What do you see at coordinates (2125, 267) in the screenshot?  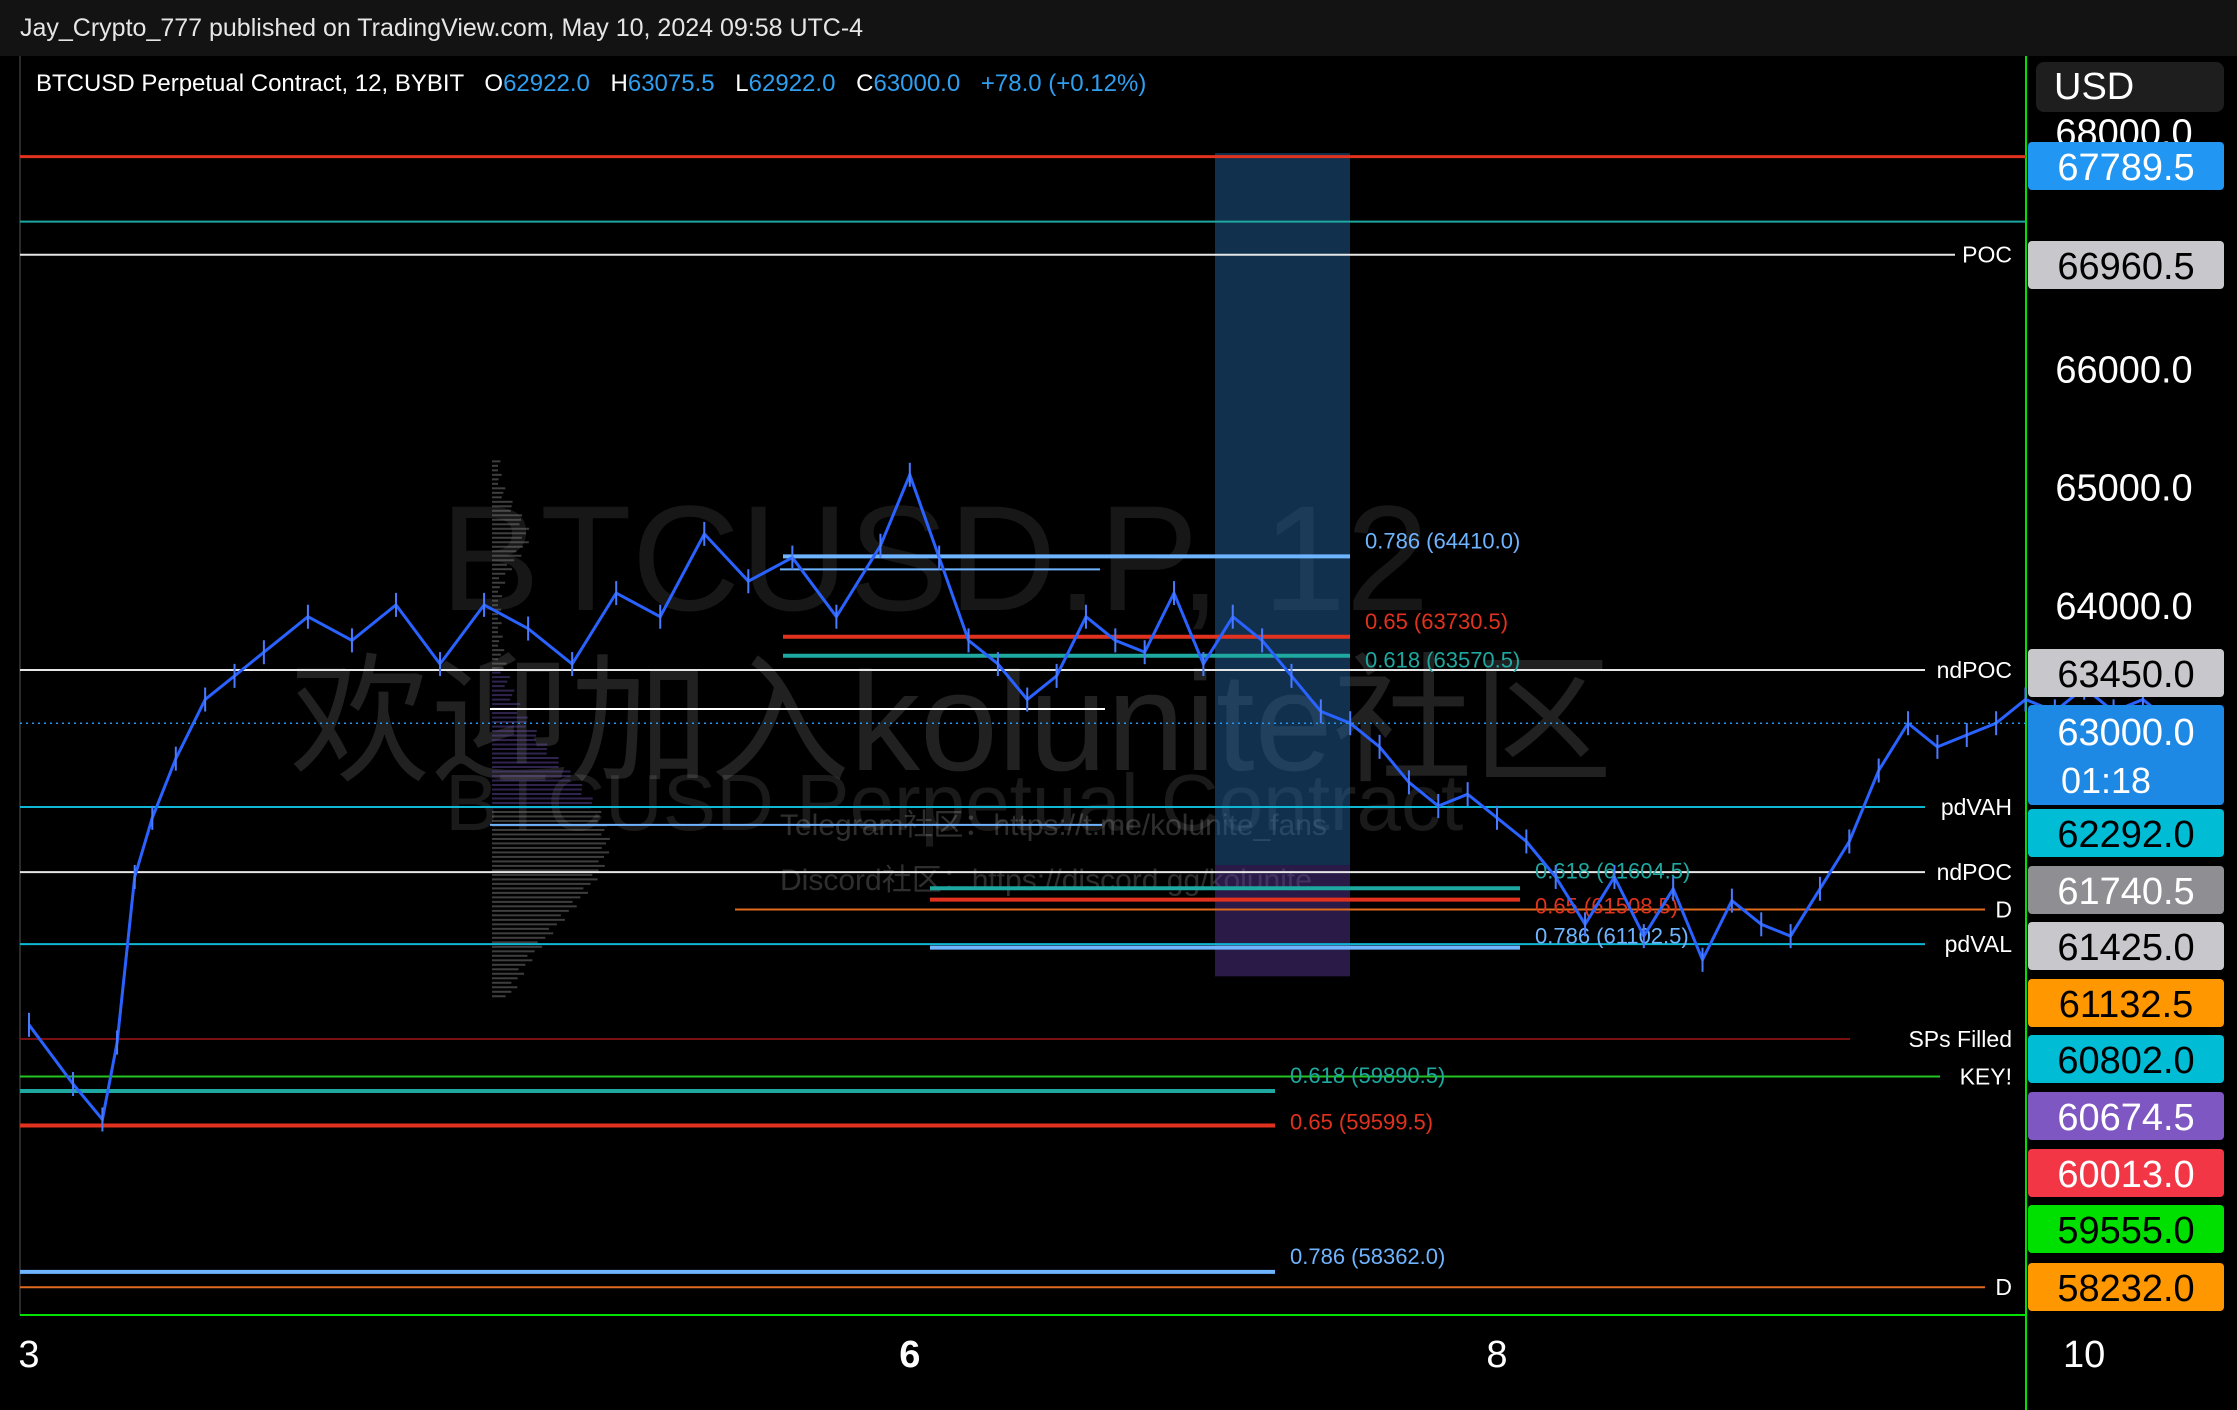 I see `price-label-text: 66960.5` at bounding box center [2125, 267].